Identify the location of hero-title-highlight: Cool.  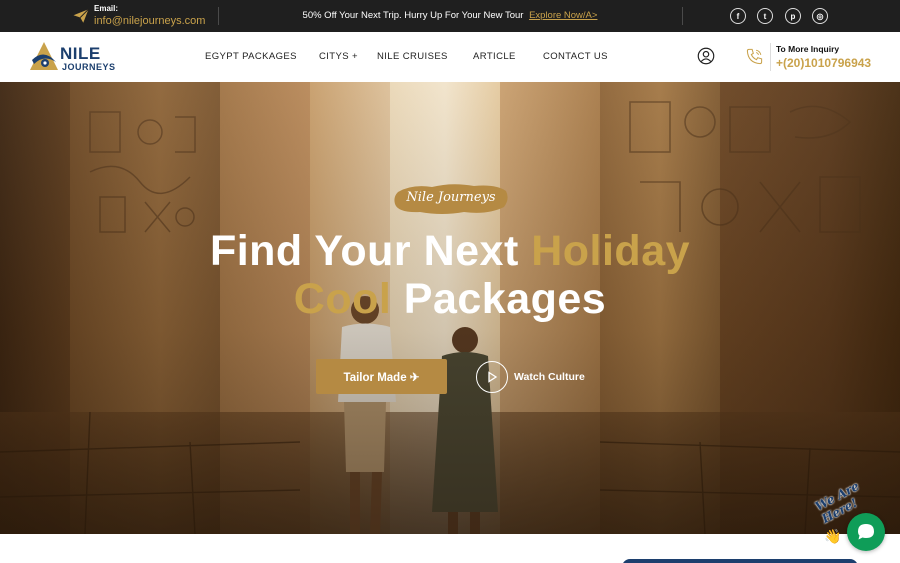
(348, 299).